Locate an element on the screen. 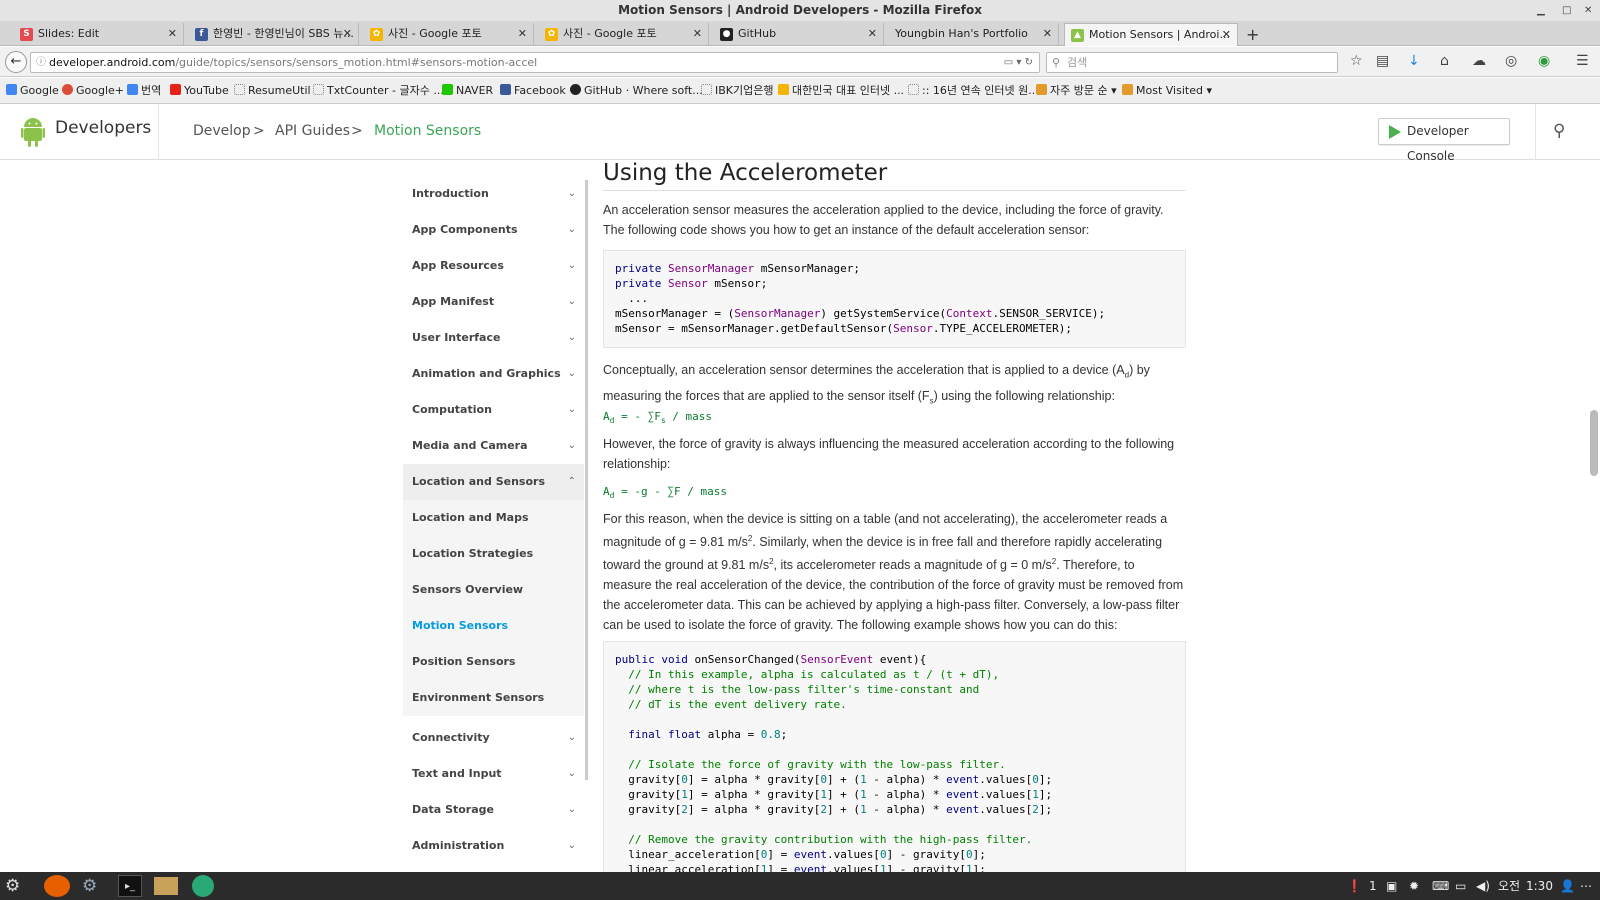 This screenshot has height=900, width=1600. download-icon: ↓ is located at coordinates (1414, 61).